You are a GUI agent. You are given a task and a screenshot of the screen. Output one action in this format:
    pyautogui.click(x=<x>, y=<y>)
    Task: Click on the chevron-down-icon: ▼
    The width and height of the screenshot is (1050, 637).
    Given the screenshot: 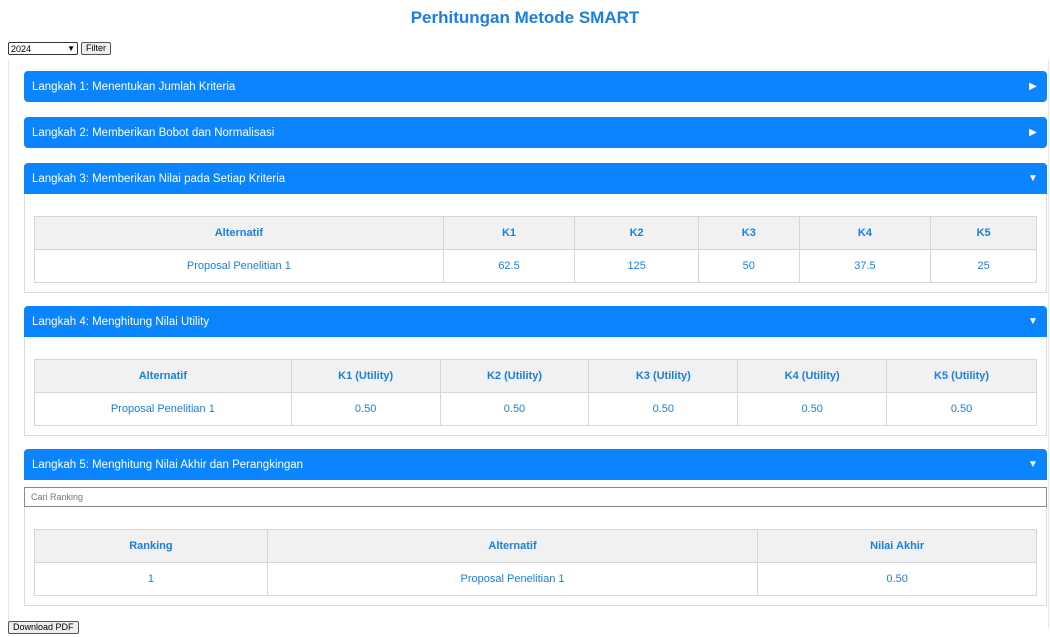 What is the action you would take?
    pyautogui.click(x=71, y=48)
    